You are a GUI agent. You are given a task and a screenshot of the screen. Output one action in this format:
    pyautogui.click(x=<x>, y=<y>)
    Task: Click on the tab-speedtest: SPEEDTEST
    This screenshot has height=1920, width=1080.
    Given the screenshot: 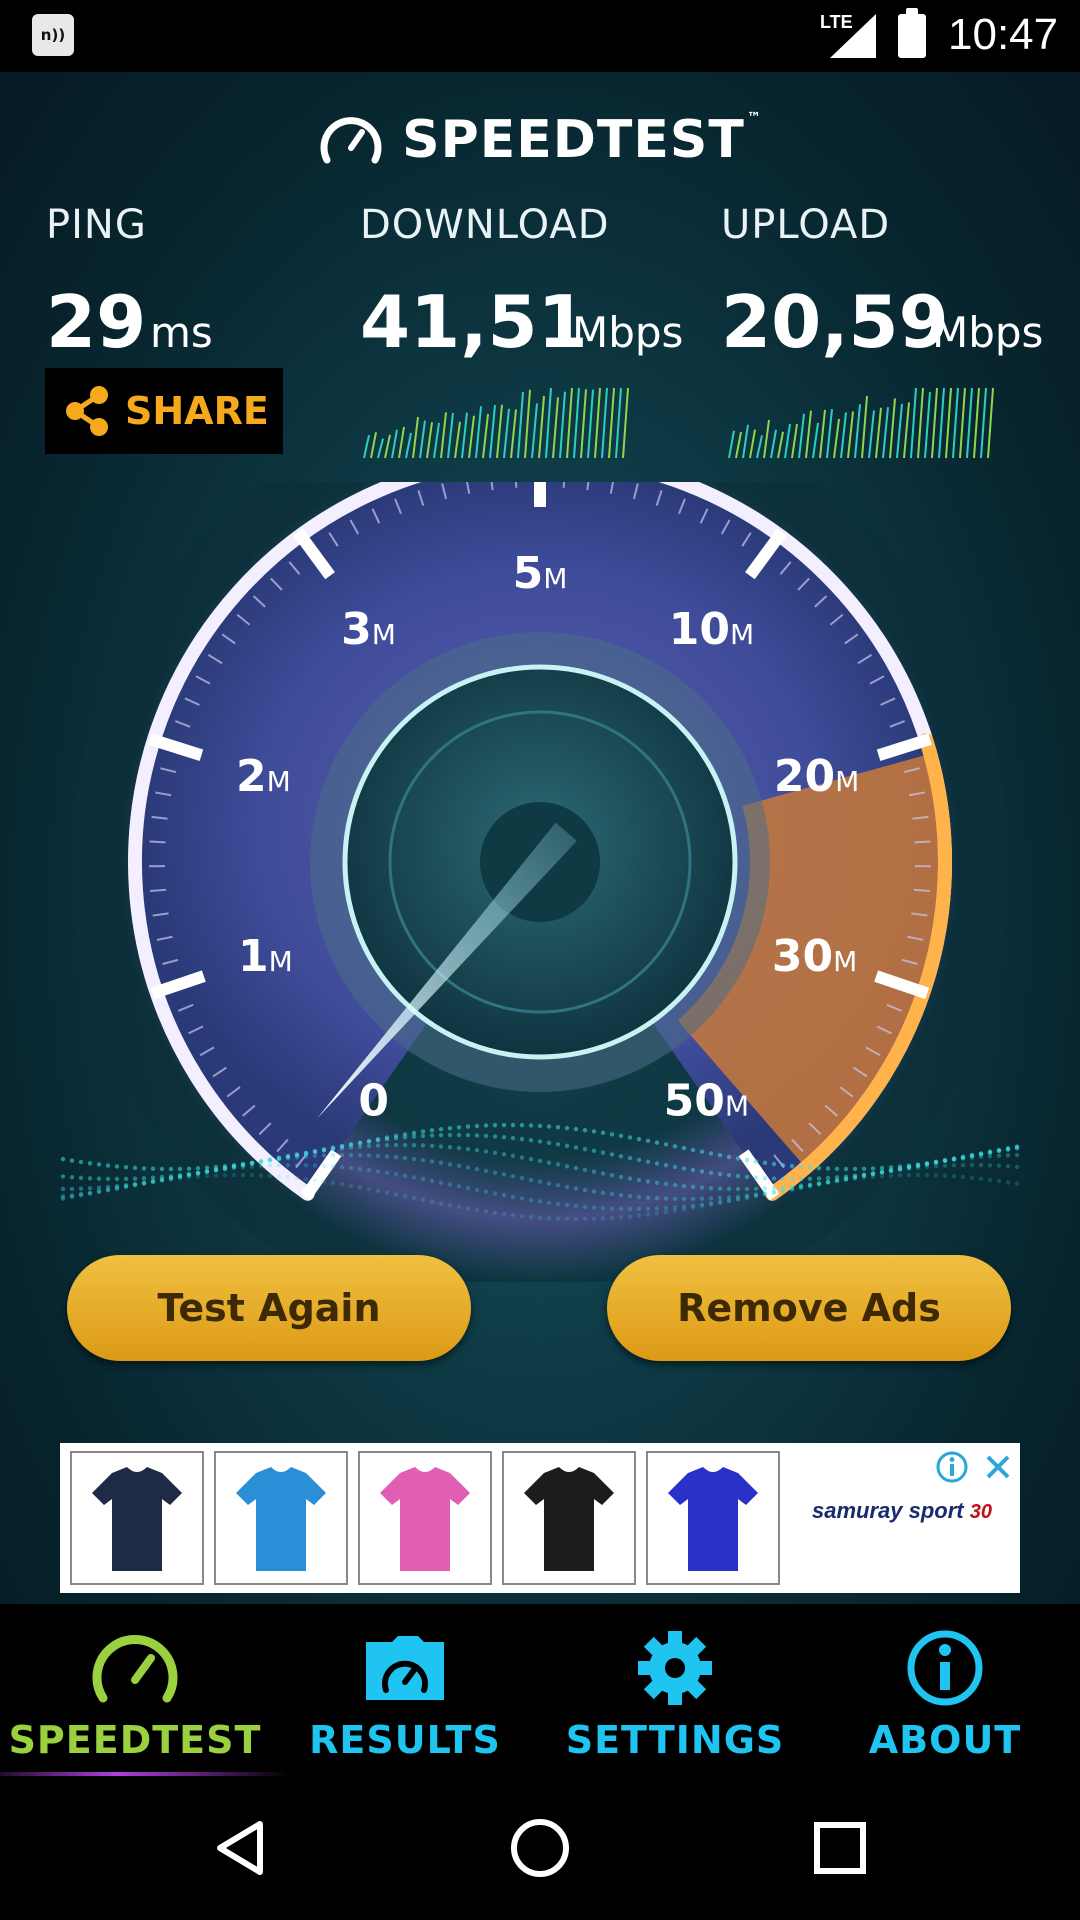 What is the action you would take?
    pyautogui.click(x=145, y=1690)
    